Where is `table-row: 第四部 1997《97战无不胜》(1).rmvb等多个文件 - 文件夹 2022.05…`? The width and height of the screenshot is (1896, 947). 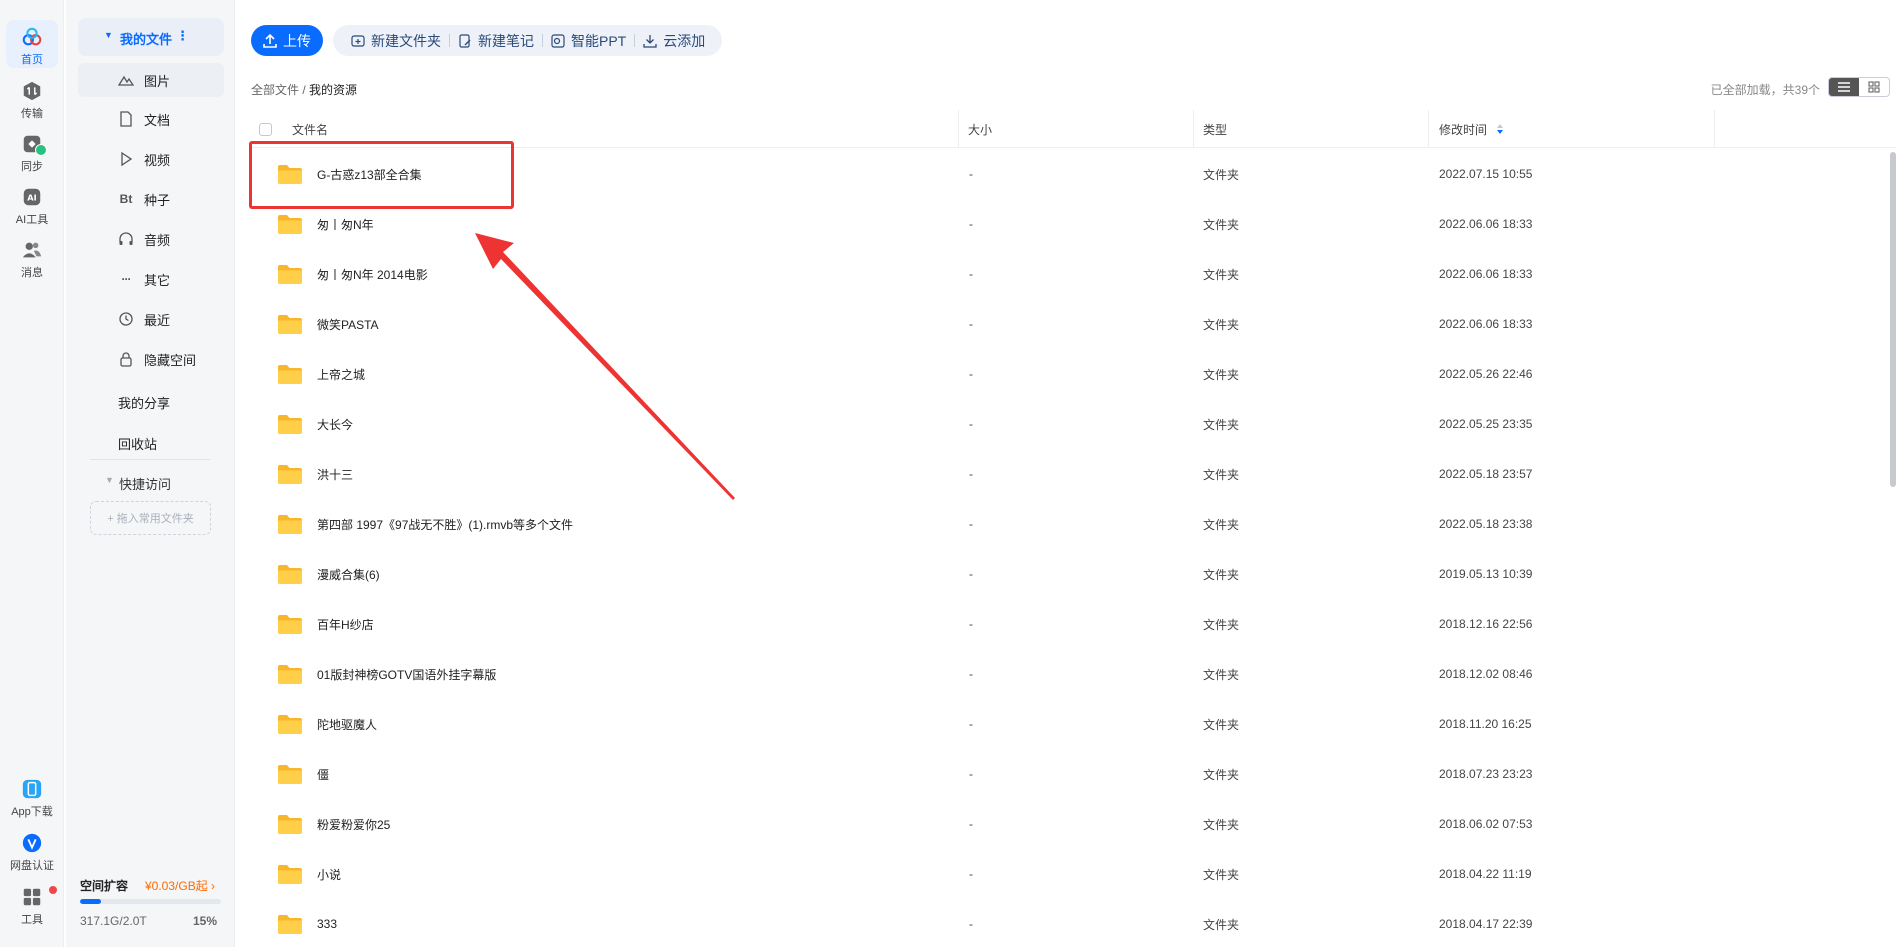 table-row: 第四部 1997《97战无不胜》(1).rmvb等多个文件 - 文件夹 2022.05… is located at coordinates (1071, 524).